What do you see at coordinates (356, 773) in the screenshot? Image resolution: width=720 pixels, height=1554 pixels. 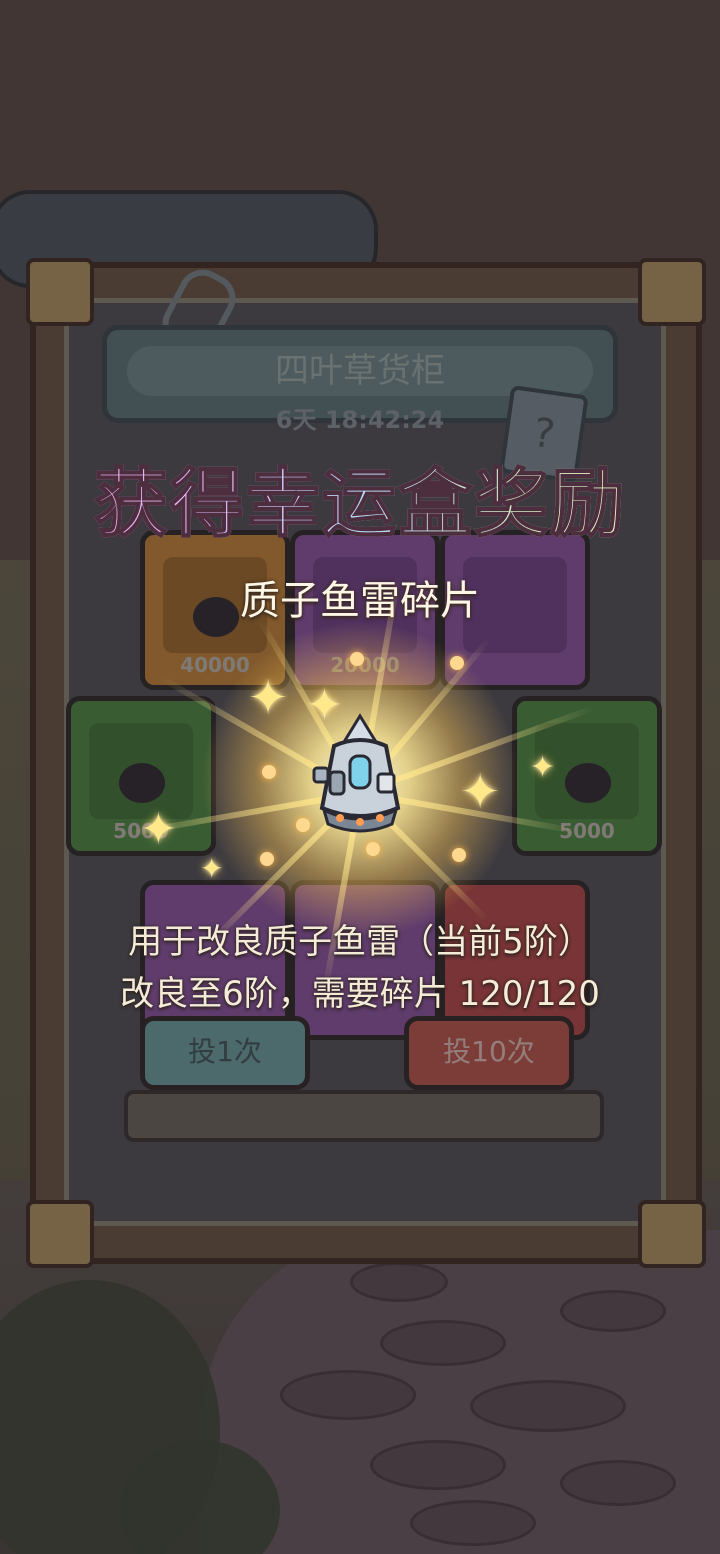 I see `torpedo-capsule-icon` at bounding box center [356, 773].